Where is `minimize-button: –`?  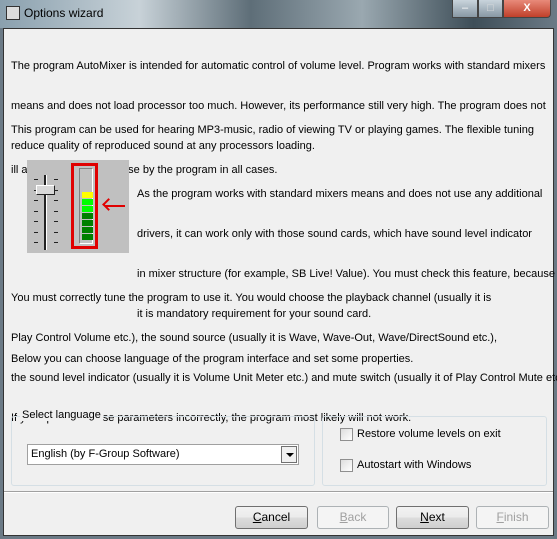
minimize-button: – is located at coordinates (465, 9).